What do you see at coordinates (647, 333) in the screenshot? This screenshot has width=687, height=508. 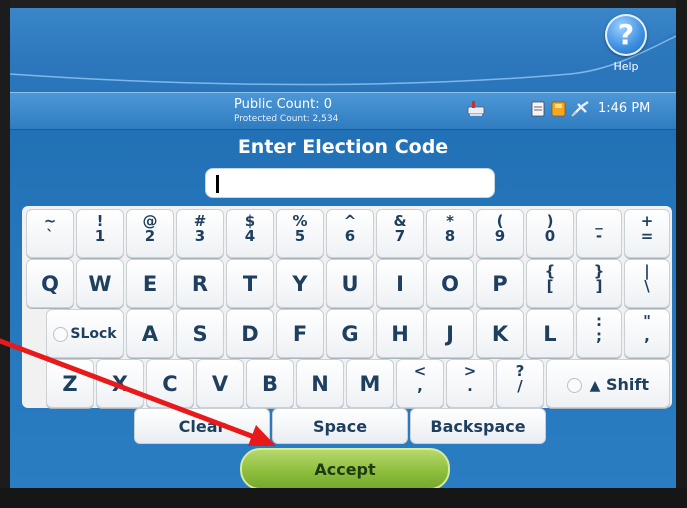 I see `key-quote: ",` at bounding box center [647, 333].